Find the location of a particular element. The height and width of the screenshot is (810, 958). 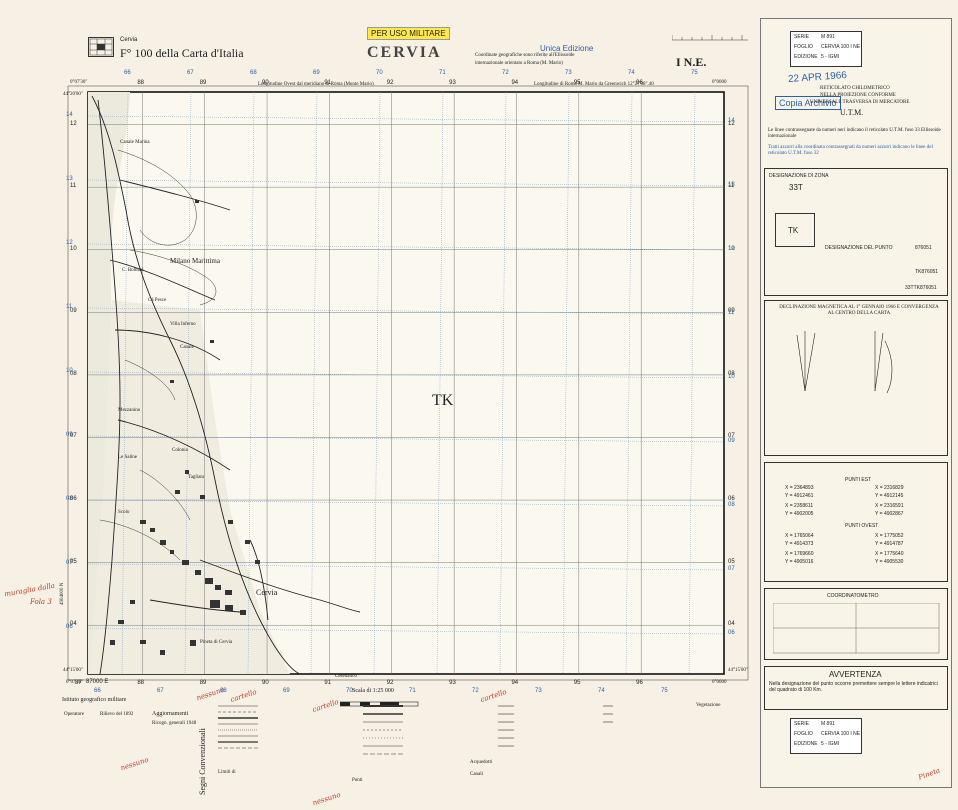

foglio-label: FOGLIO is located at coordinates (803, 47).